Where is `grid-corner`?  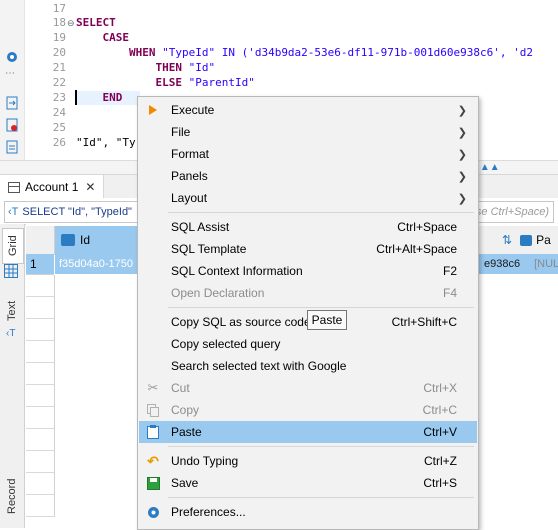 grid-corner is located at coordinates (40, 240).